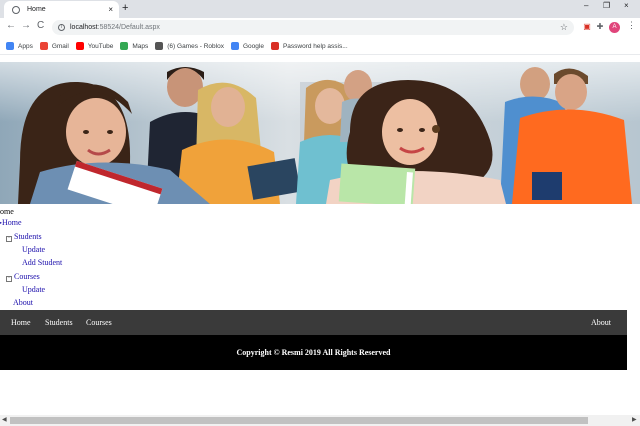 The image size is (640, 426). Describe the element at coordinates (564, 27) in the screenshot. I see `bookmark-star-icon: ☆` at that location.